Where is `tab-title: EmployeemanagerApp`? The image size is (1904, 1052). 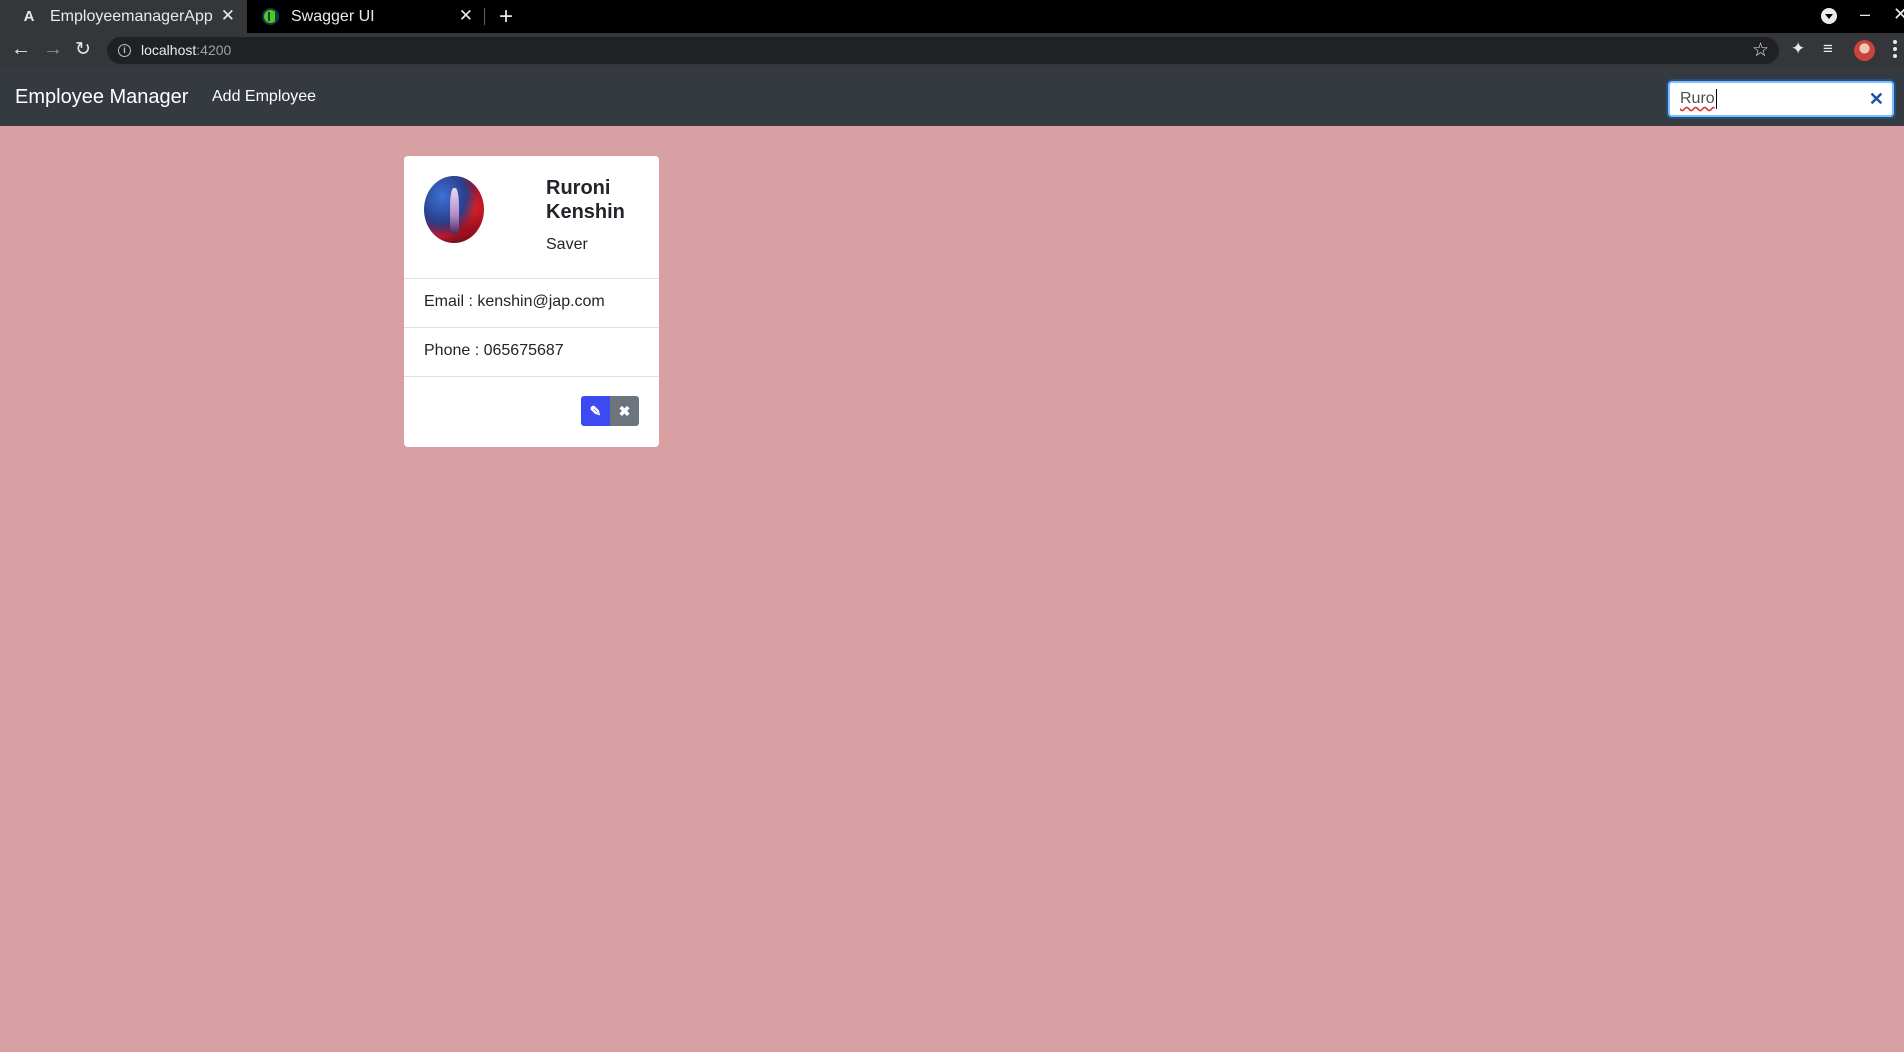 tab-title: EmployeemanagerApp is located at coordinates (131, 16).